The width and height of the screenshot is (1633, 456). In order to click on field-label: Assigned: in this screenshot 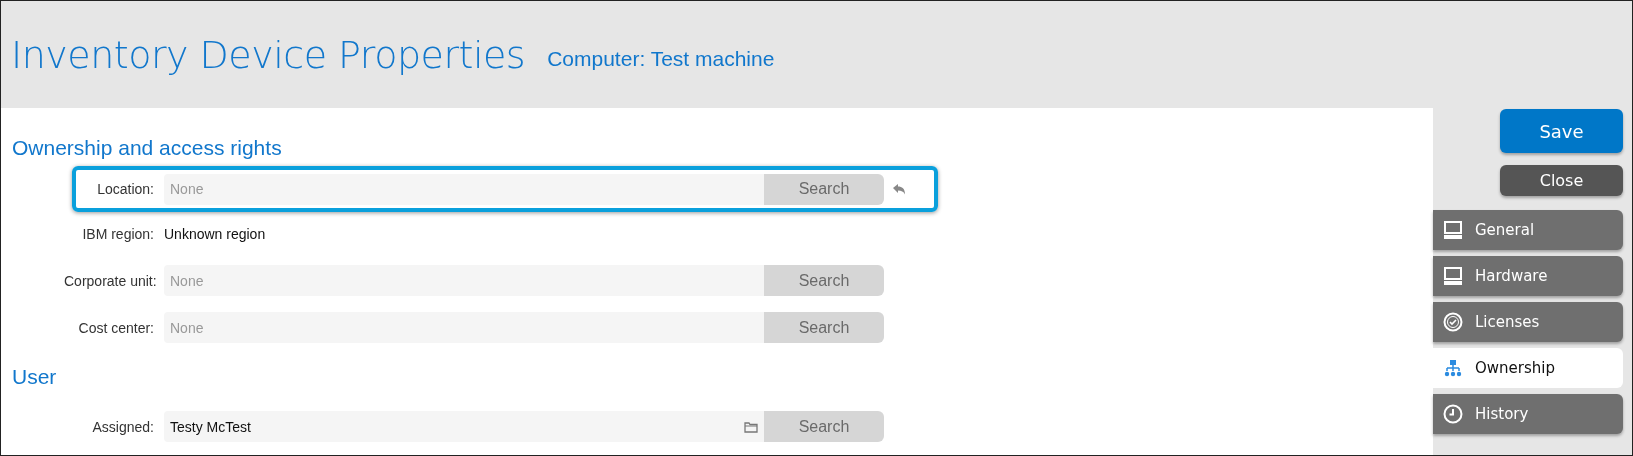, I will do `click(123, 426)`.